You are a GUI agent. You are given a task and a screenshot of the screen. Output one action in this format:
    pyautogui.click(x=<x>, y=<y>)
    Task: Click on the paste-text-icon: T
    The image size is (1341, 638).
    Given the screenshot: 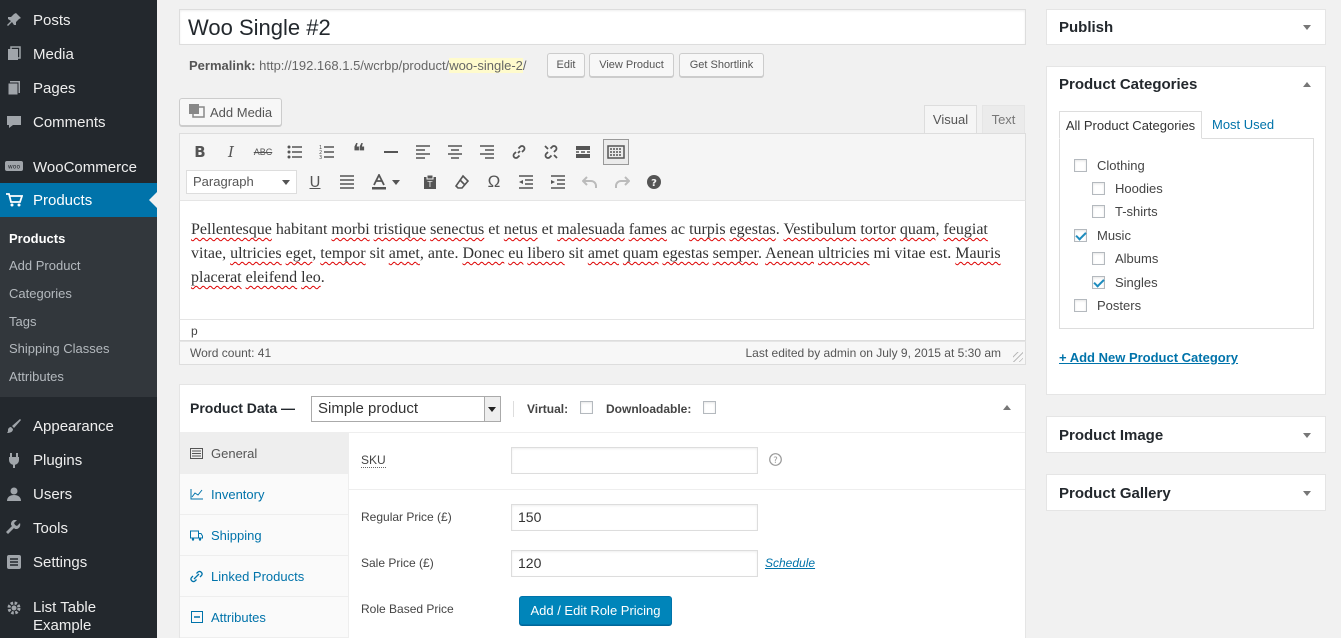 What is the action you would take?
    pyautogui.click(x=430, y=182)
    